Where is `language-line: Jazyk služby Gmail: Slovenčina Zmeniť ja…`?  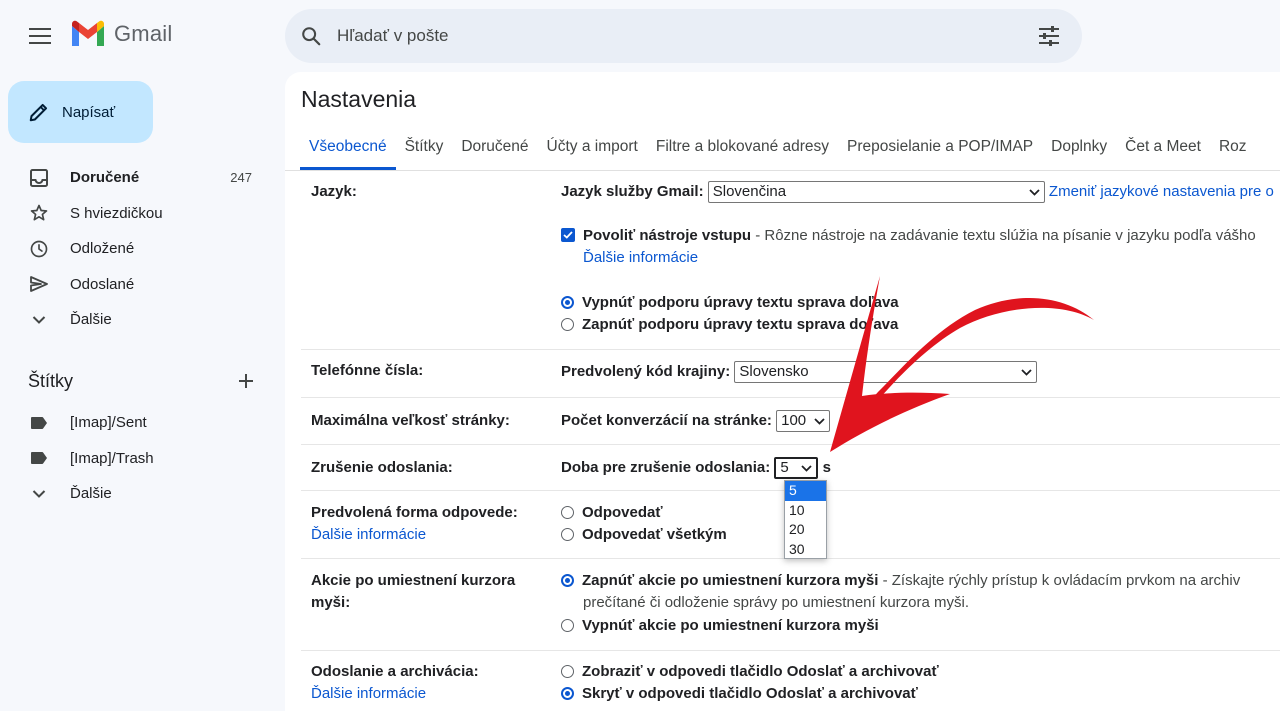
language-line: Jazyk služby Gmail: Slovenčina Zmeniť ja… is located at coordinates (917, 192).